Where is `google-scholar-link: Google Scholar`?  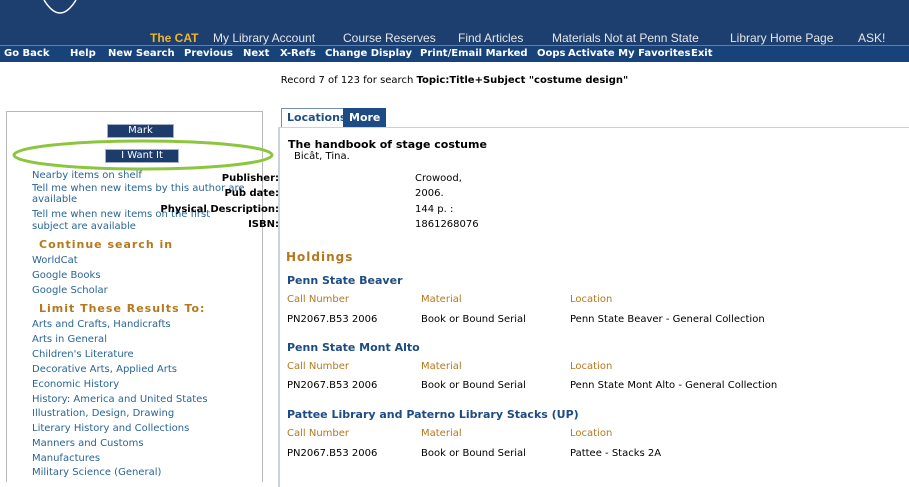
google-scholar-link: Google Scholar is located at coordinates (70, 291).